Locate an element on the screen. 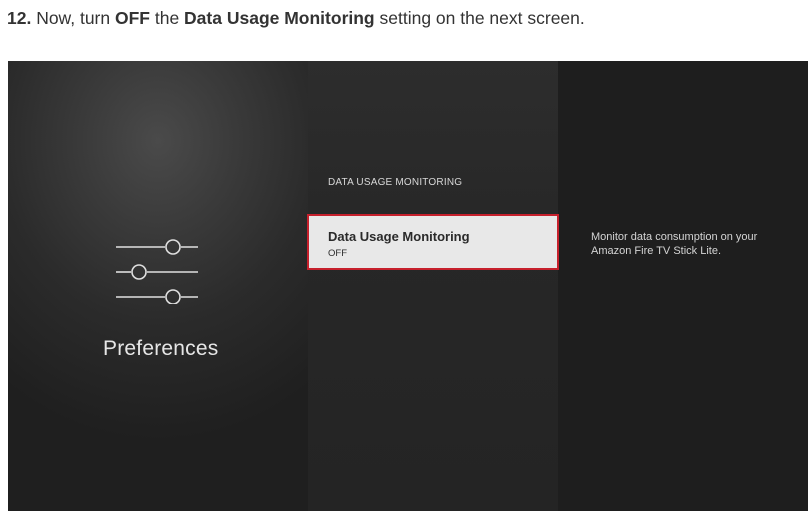 The height and width of the screenshot is (522, 811). setting-title: Data Usage Monitoring is located at coordinates (399, 236).